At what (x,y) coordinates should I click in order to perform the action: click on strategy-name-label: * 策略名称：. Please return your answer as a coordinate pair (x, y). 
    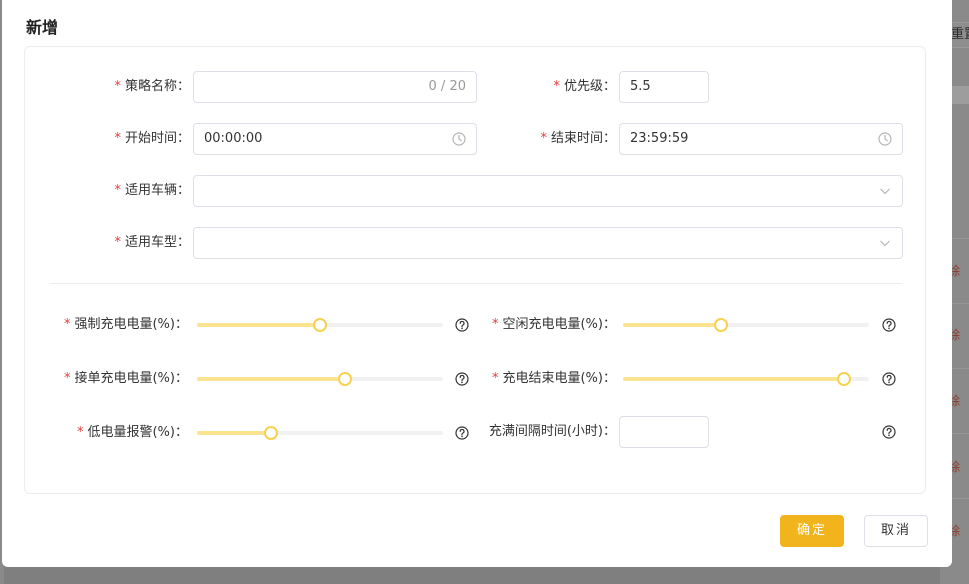
    Looking at the image, I should click on (145, 87).